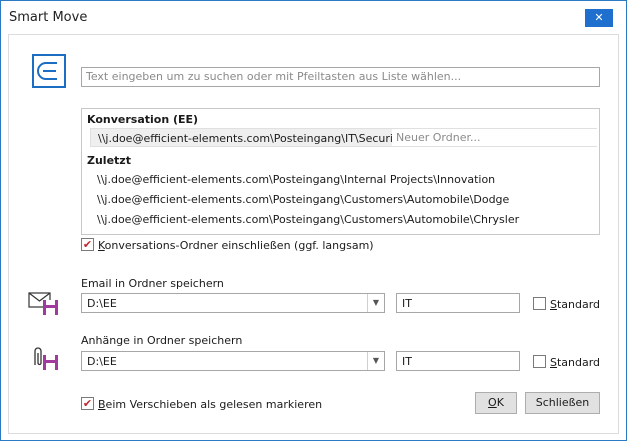  I want to click on mark-read-checkbox: ✔, so click(87, 403).